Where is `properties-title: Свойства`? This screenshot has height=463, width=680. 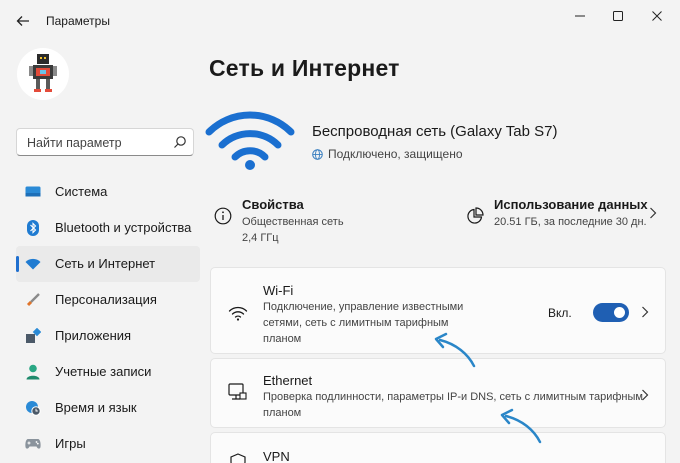
properties-title: Свойства is located at coordinates (273, 204).